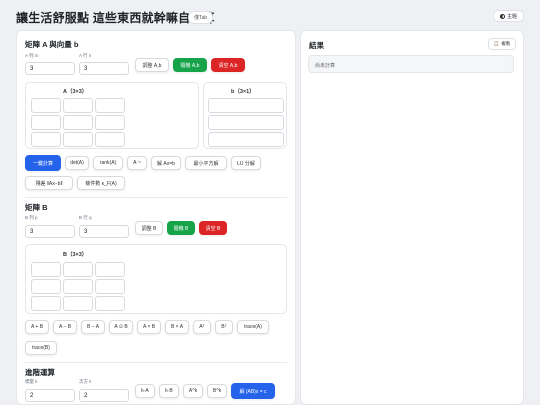 This screenshot has height=405, width=540. Describe the element at coordinates (93, 327) in the screenshot. I see `b-minus-a-button: B − A` at that location.